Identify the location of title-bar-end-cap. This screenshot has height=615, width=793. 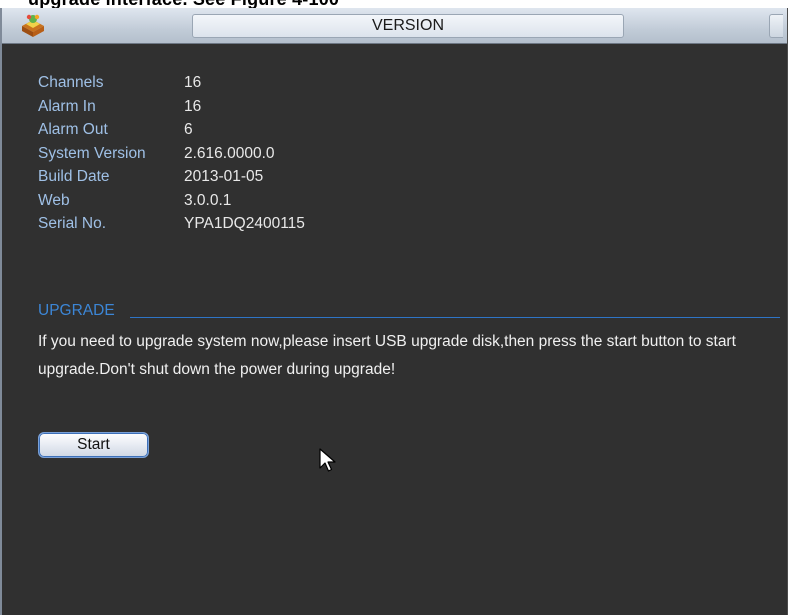
(776, 26).